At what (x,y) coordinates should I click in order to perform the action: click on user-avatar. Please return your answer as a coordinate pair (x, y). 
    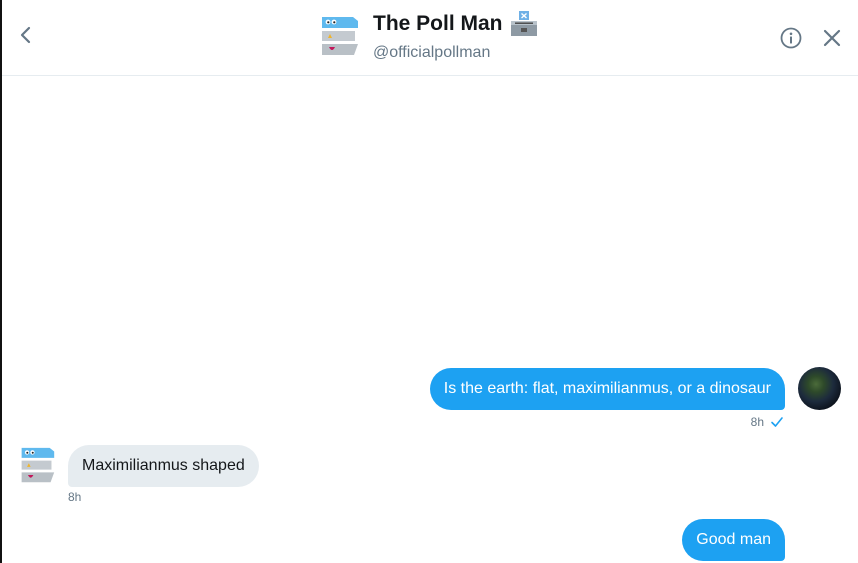
    Looking at the image, I should click on (819, 388).